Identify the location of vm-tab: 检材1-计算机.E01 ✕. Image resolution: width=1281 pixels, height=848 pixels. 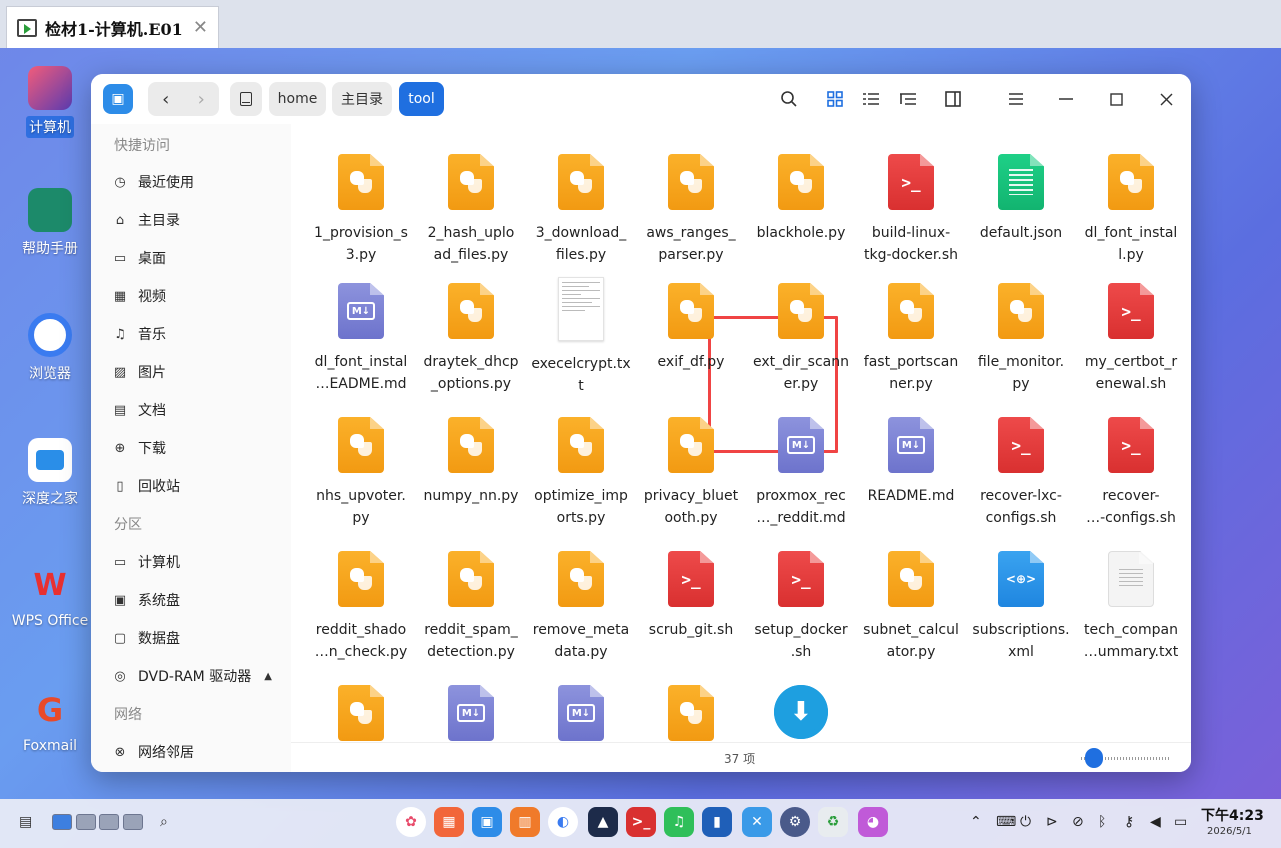
(112, 27).